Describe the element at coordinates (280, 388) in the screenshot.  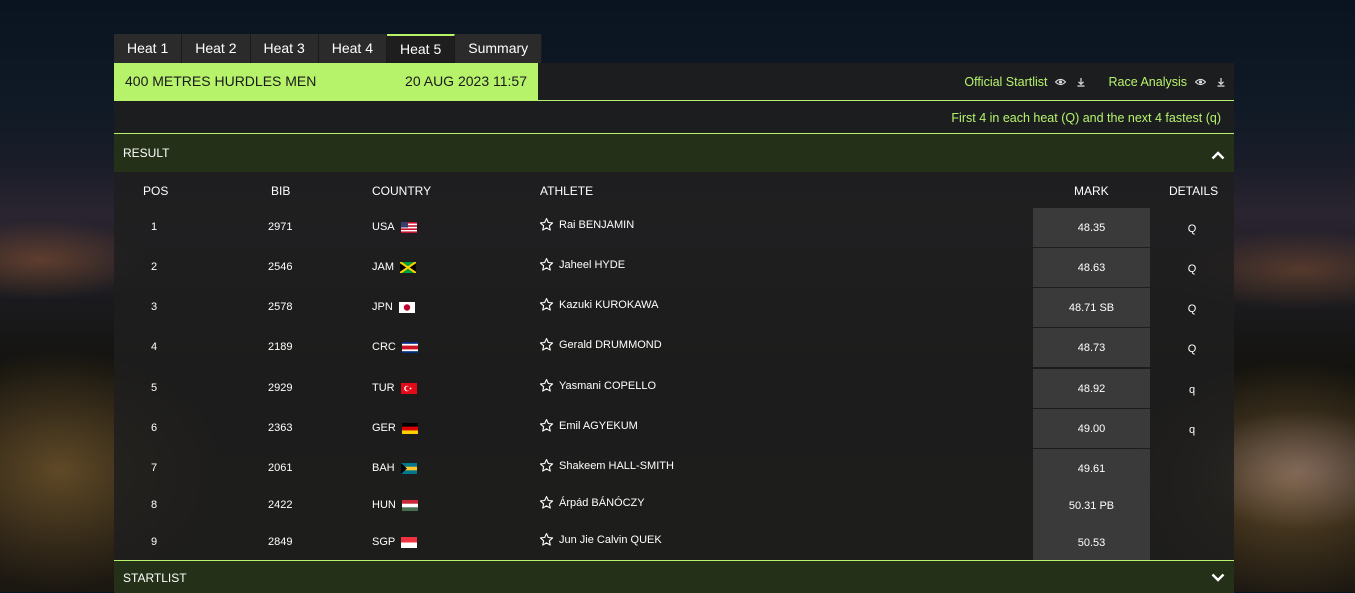
I see `row-bib: 2929` at that location.